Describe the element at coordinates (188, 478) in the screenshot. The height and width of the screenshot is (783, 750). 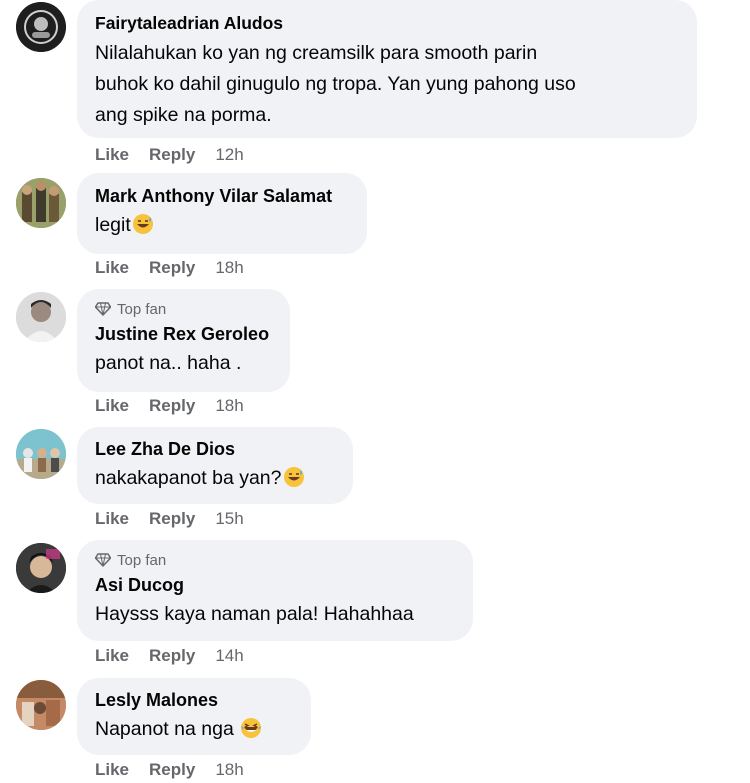
I see `comment-text-line: nakakapanot ba yan?` at that location.